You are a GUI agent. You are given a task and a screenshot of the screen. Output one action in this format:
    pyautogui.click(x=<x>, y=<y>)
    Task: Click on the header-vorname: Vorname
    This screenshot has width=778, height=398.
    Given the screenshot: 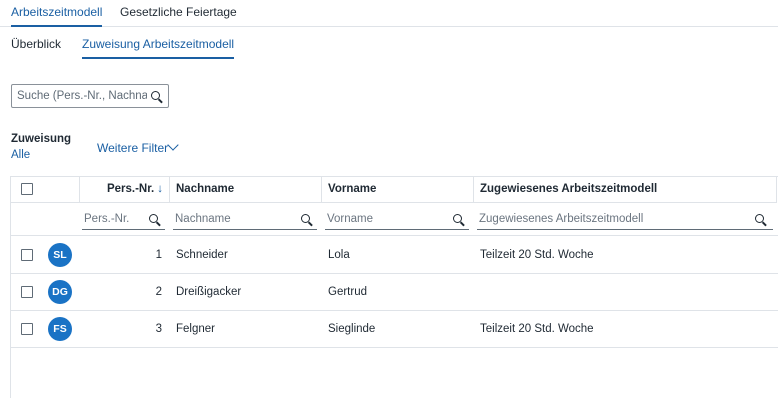 What is the action you would take?
    pyautogui.click(x=398, y=190)
    